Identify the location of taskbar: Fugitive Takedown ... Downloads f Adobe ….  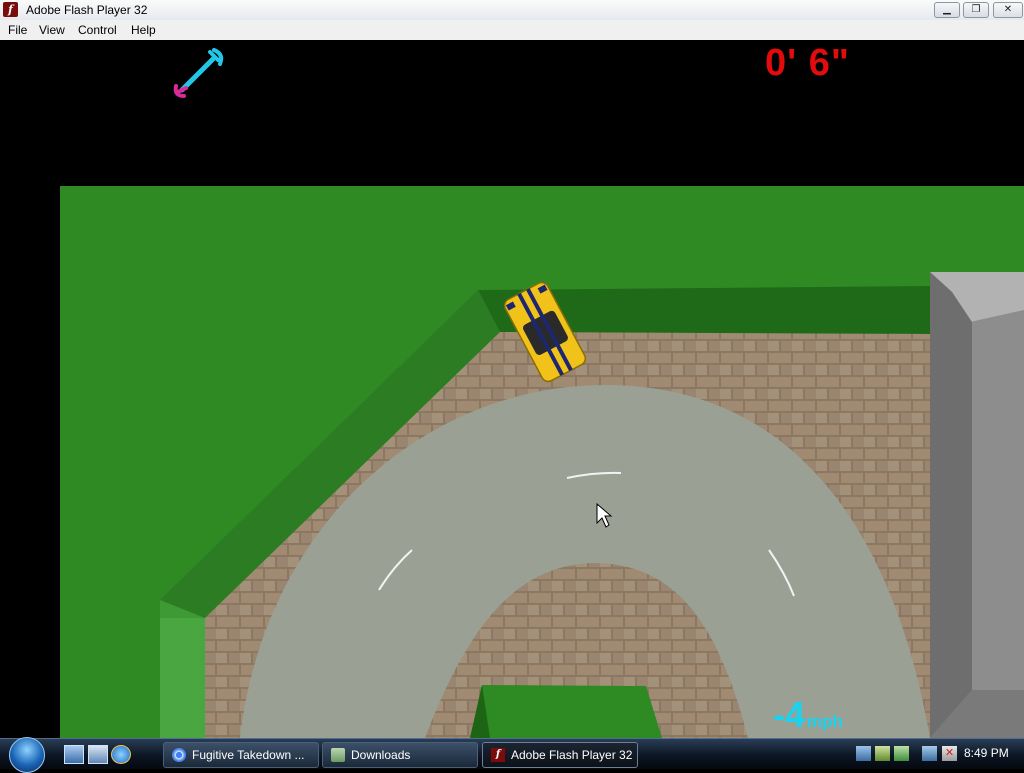
(512, 755).